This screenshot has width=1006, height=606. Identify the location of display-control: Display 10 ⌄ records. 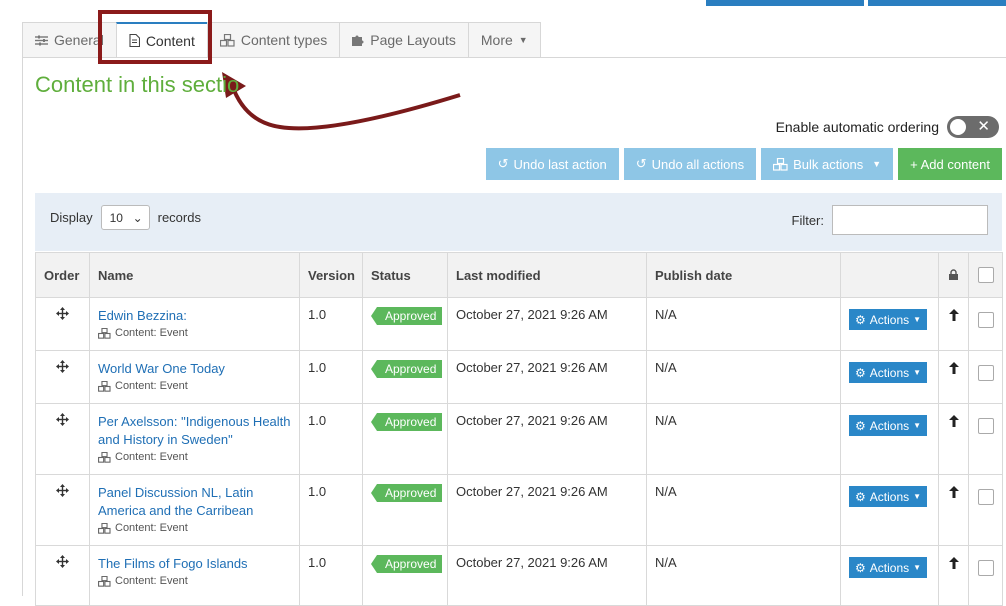
(125, 217).